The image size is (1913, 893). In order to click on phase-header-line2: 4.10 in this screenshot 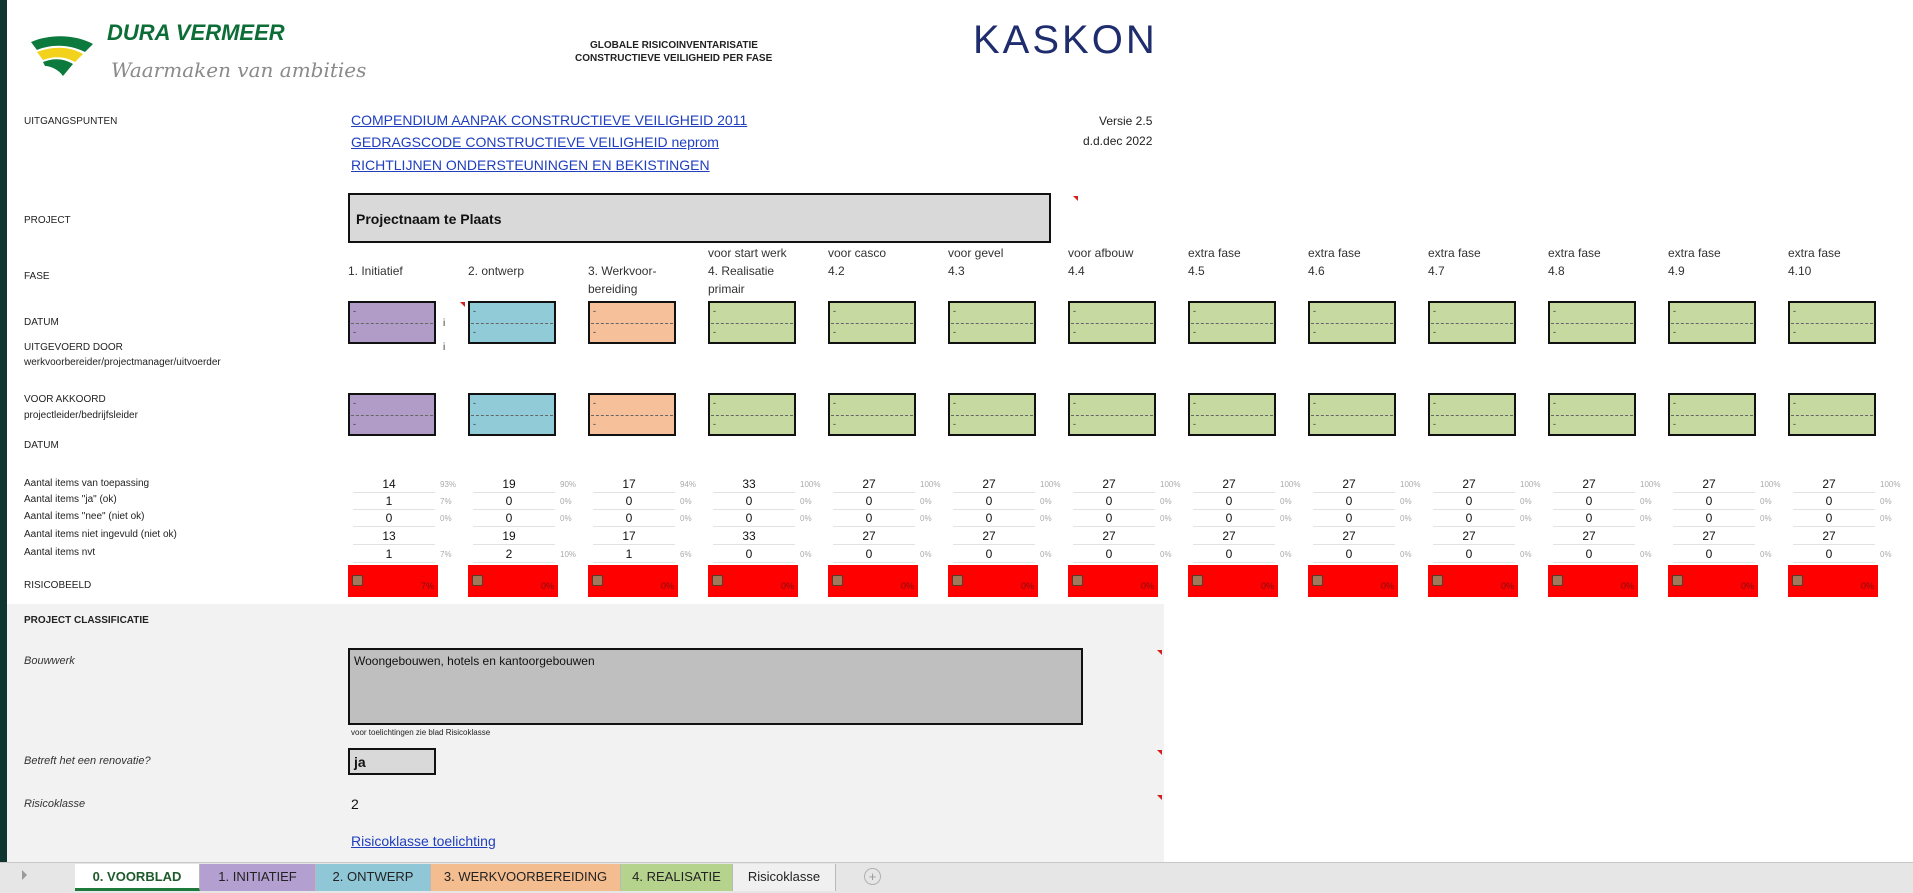, I will do `click(1800, 271)`.